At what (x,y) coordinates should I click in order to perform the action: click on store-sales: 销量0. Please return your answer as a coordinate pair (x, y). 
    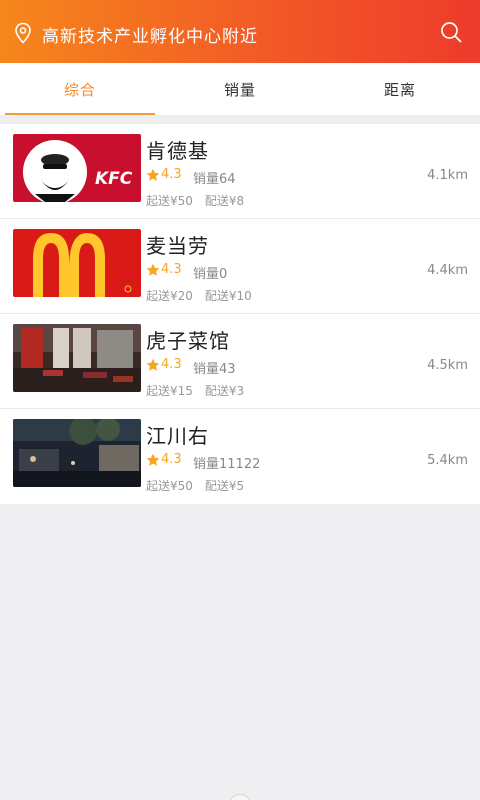
    Looking at the image, I should click on (210, 274).